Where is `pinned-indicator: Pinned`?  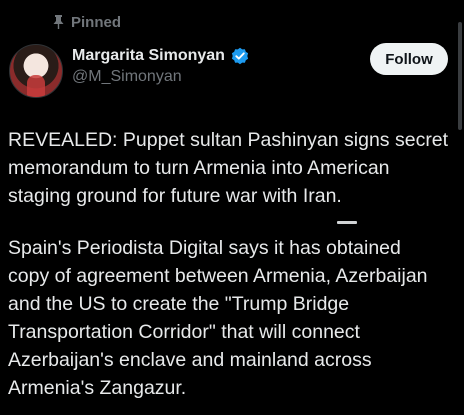 pinned-indicator: Pinned is located at coordinates (86, 22).